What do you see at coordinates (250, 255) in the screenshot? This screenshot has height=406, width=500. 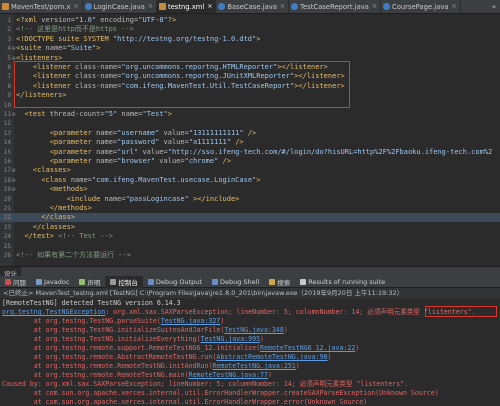 I see `code-line: 26 <!-- 如果有第二个方法要运行 -->` at bounding box center [250, 255].